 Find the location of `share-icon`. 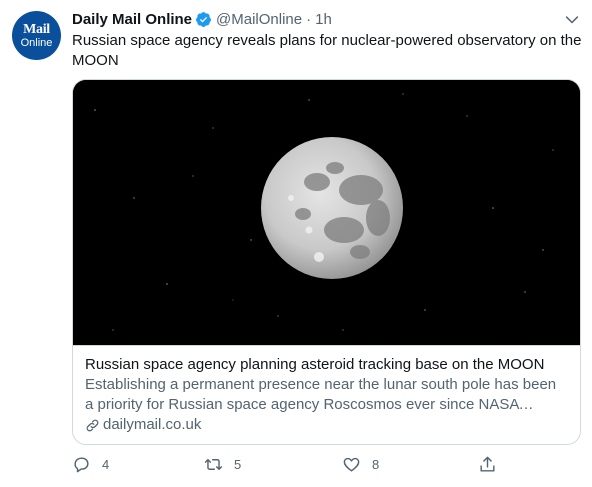

share-icon is located at coordinates (487, 464).